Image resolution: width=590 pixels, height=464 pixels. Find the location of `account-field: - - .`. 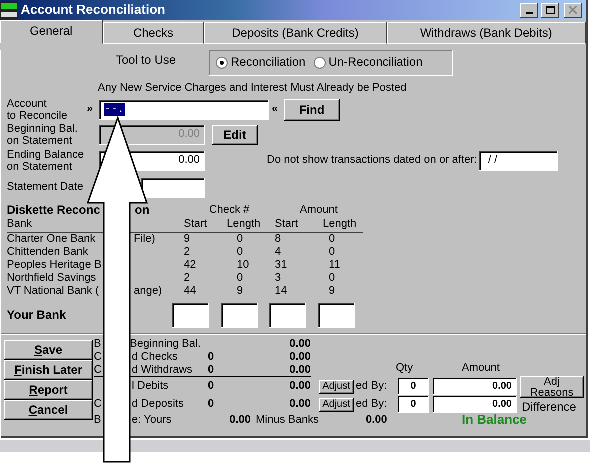

account-field: - - . is located at coordinates (184, 110).